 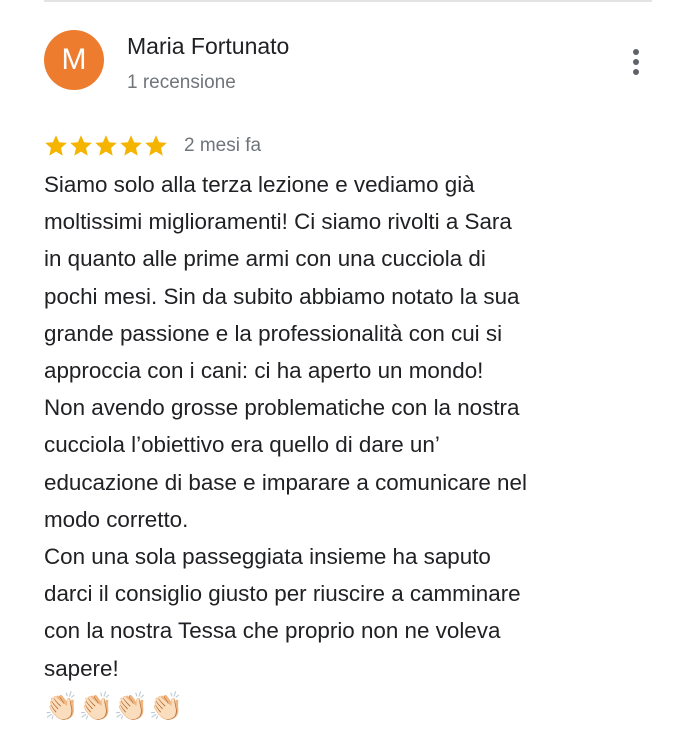 I want to click on star-rating, so click(x=106, y=146).